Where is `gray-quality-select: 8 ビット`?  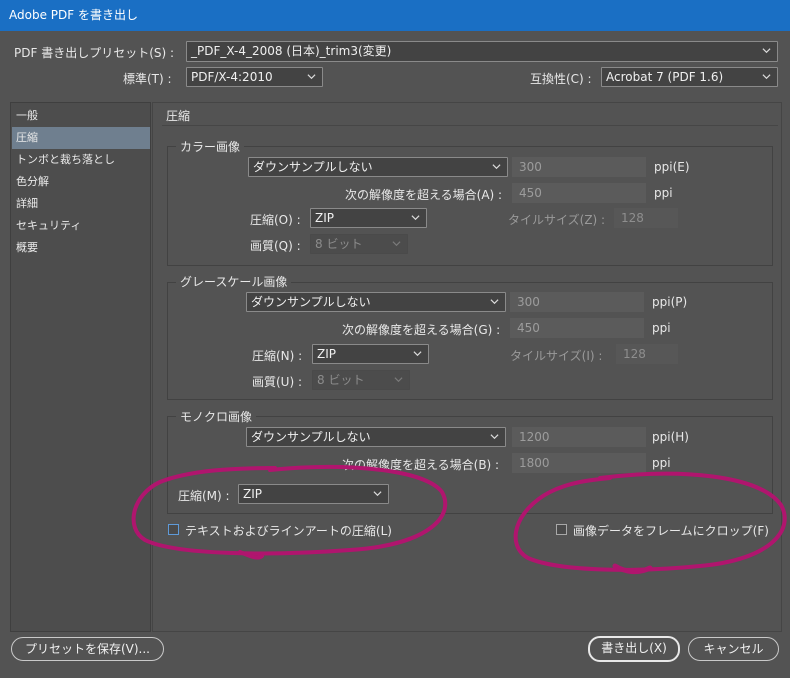
gray-quality-select: 8 ビット is located at coordinates (361, 380).